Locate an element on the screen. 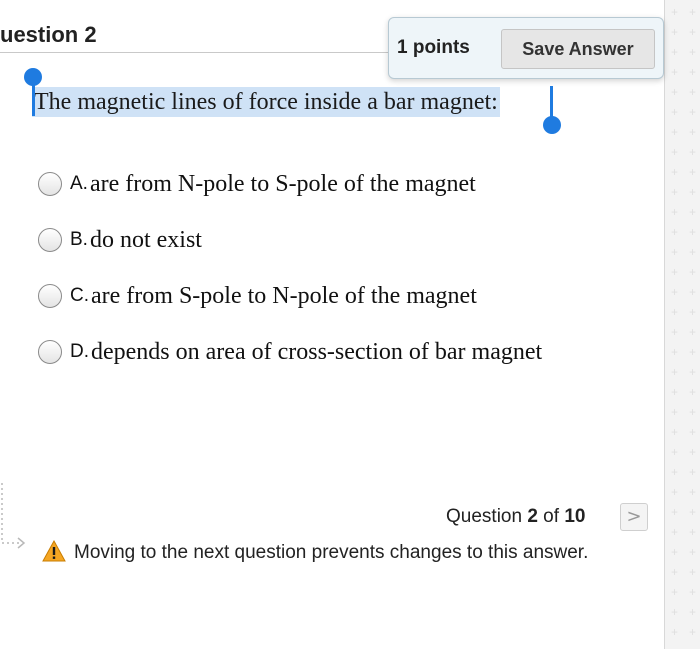 The height and width of the screenshot is (649, 700). option-d-letter: D. is located at coordinates (79, 351).